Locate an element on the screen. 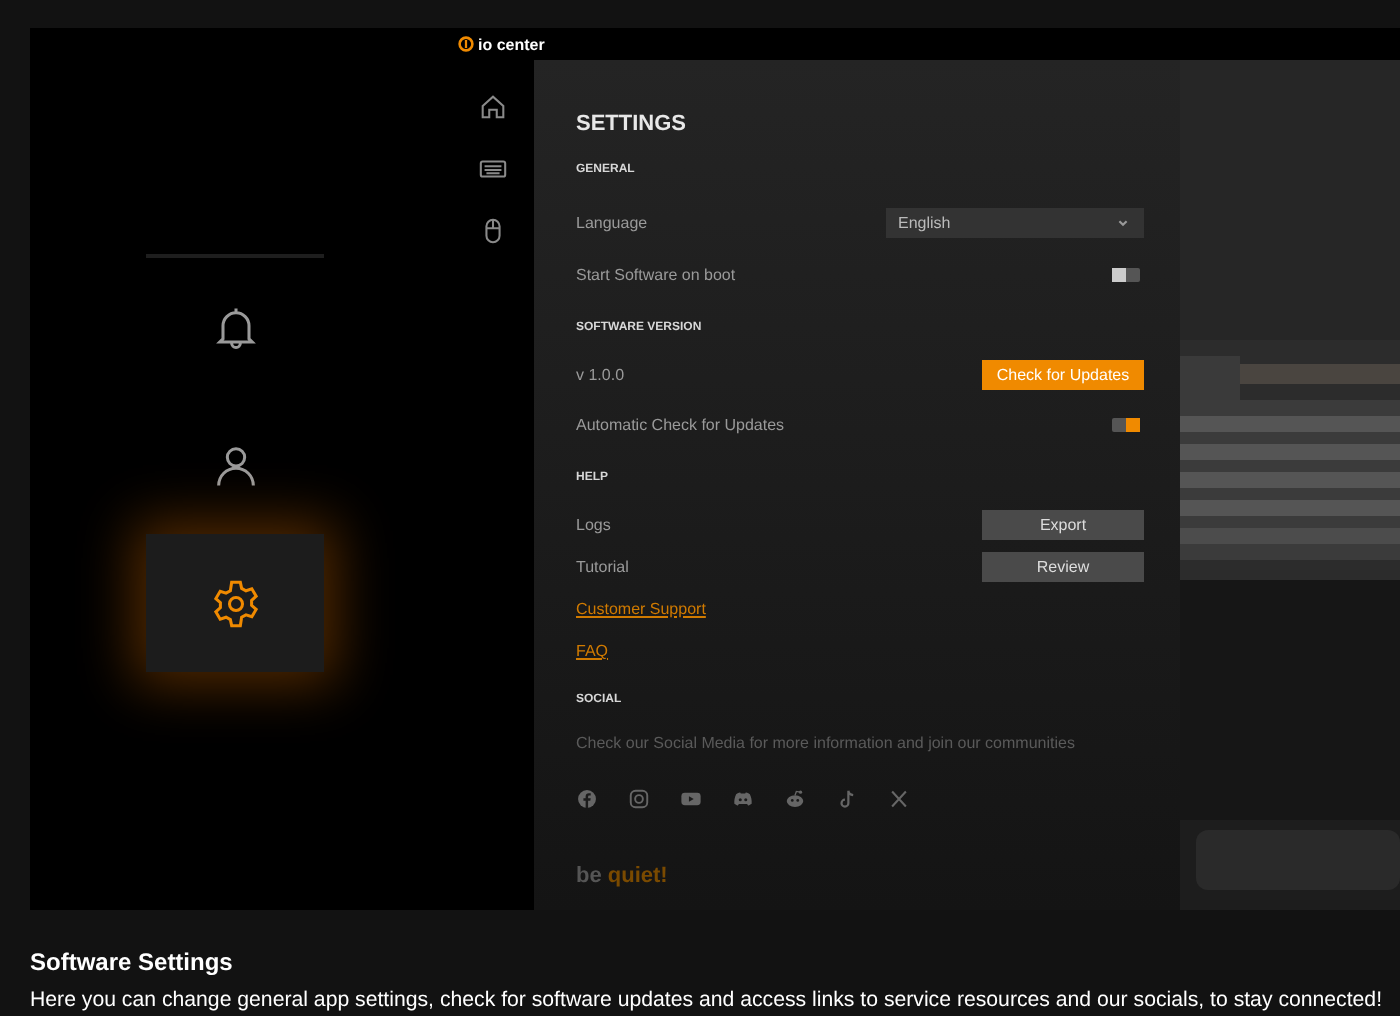 This screenshot has width=1400, height=1016. x-icon is located at coordinates (899, 798).